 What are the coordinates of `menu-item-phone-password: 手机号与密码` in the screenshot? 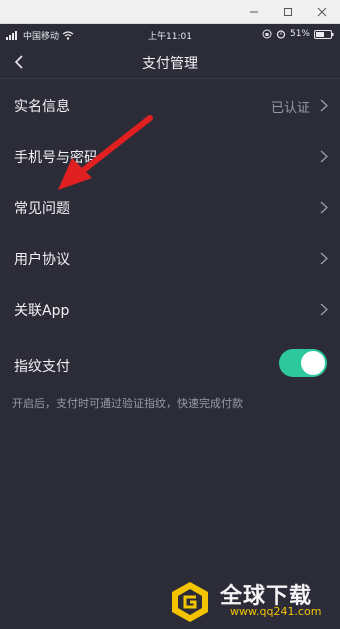 It's located at (170, 156).